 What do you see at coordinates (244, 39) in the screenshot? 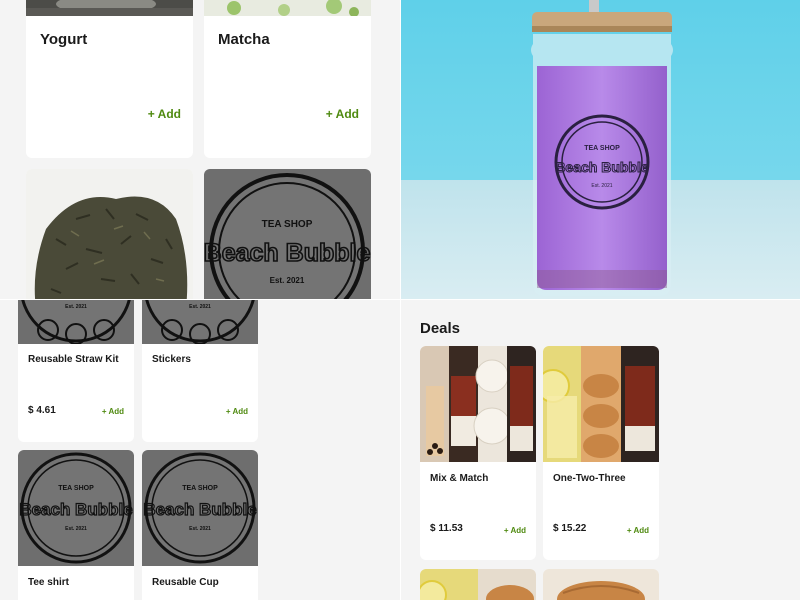
I see `menu-item-name: Matcha` at bounding box center [244, 39].